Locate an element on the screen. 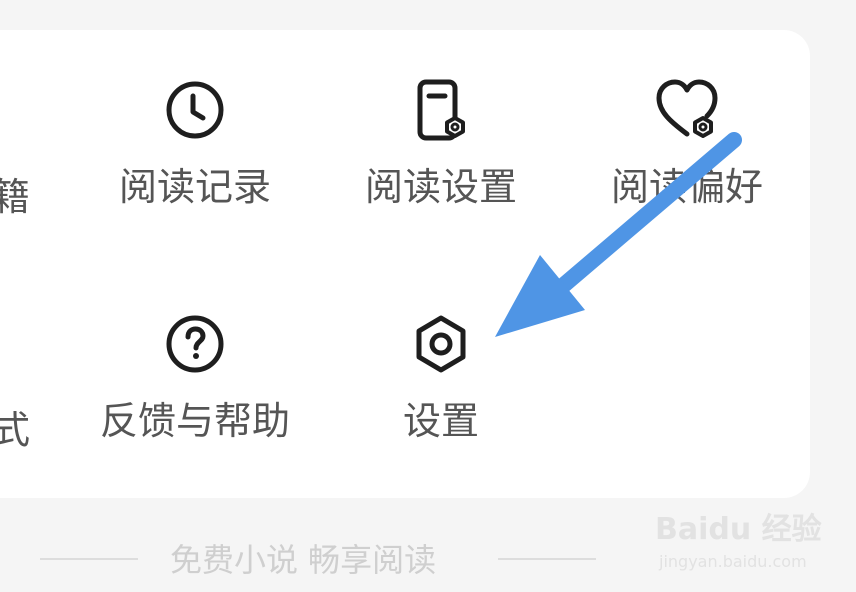  watermark-brand: Baidu 经验 is located at coordinates (738, 529).